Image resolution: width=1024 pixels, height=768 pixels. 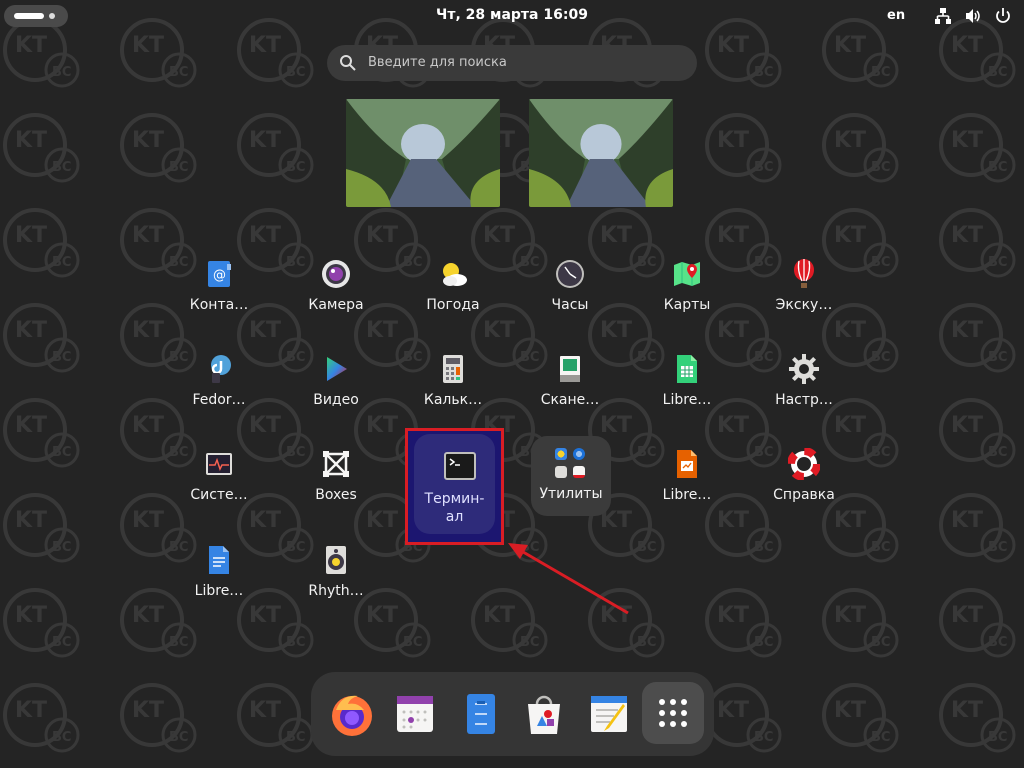 I want to click on rhythmbox-icon, so click(x=336, y=560).